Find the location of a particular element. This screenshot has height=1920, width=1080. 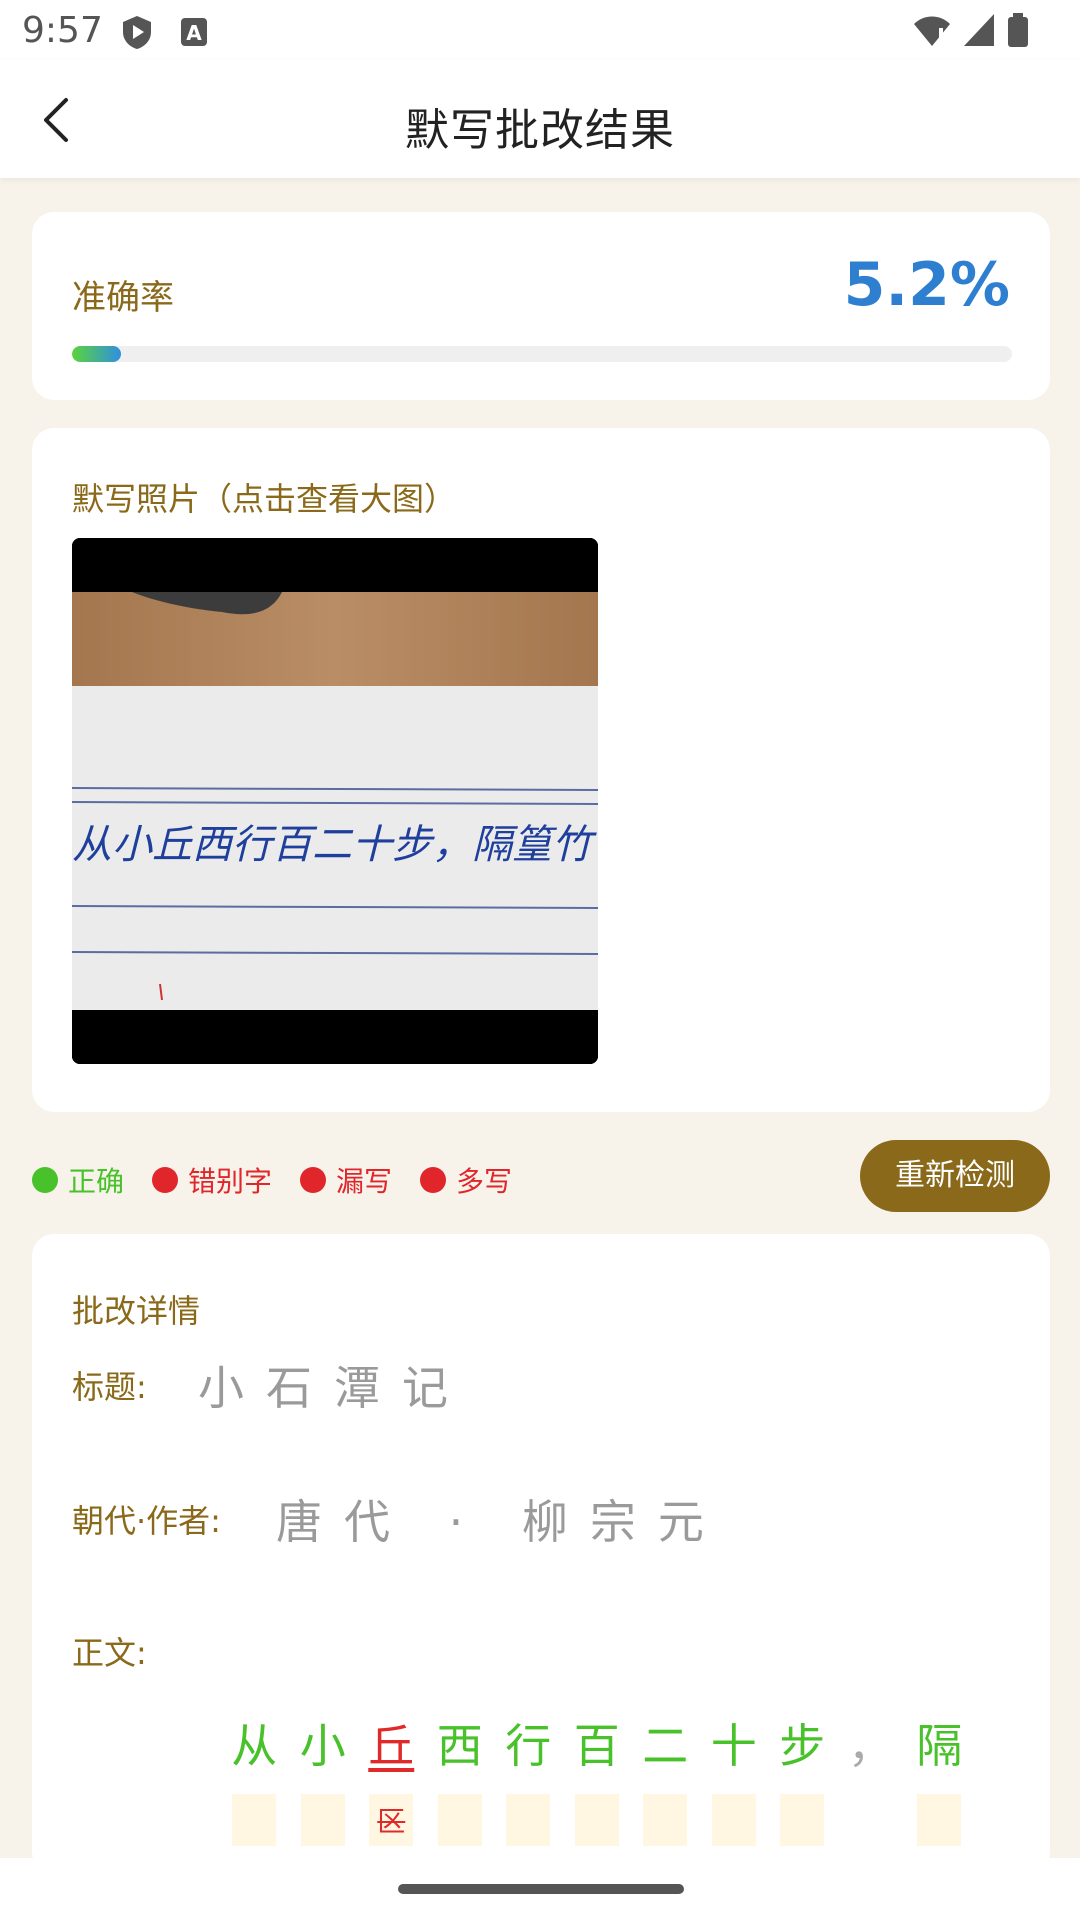

legend-item-missing: 漏写 is located at coordinates (346, 1180).